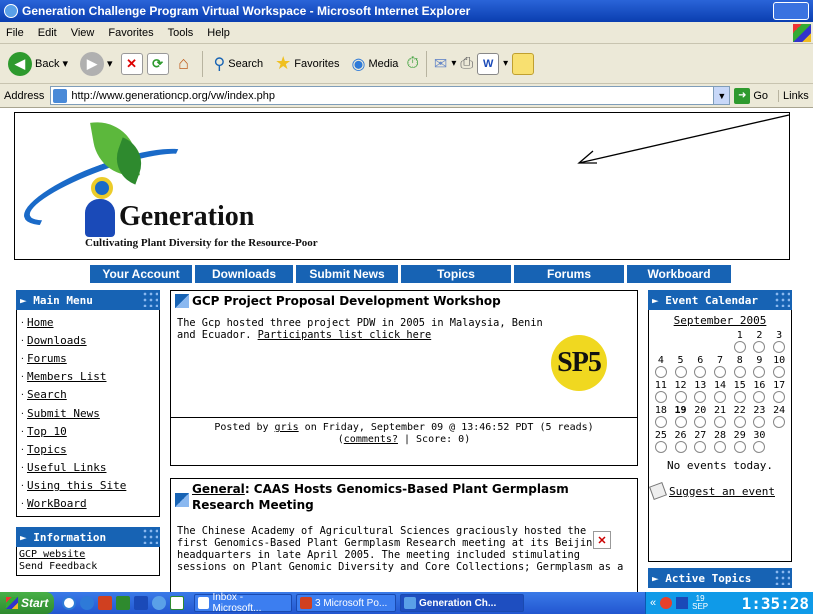  Describe the element at coordinates (88, 431) in the screenshot. I see `menu-item-top-10: · Top 10` at that location.